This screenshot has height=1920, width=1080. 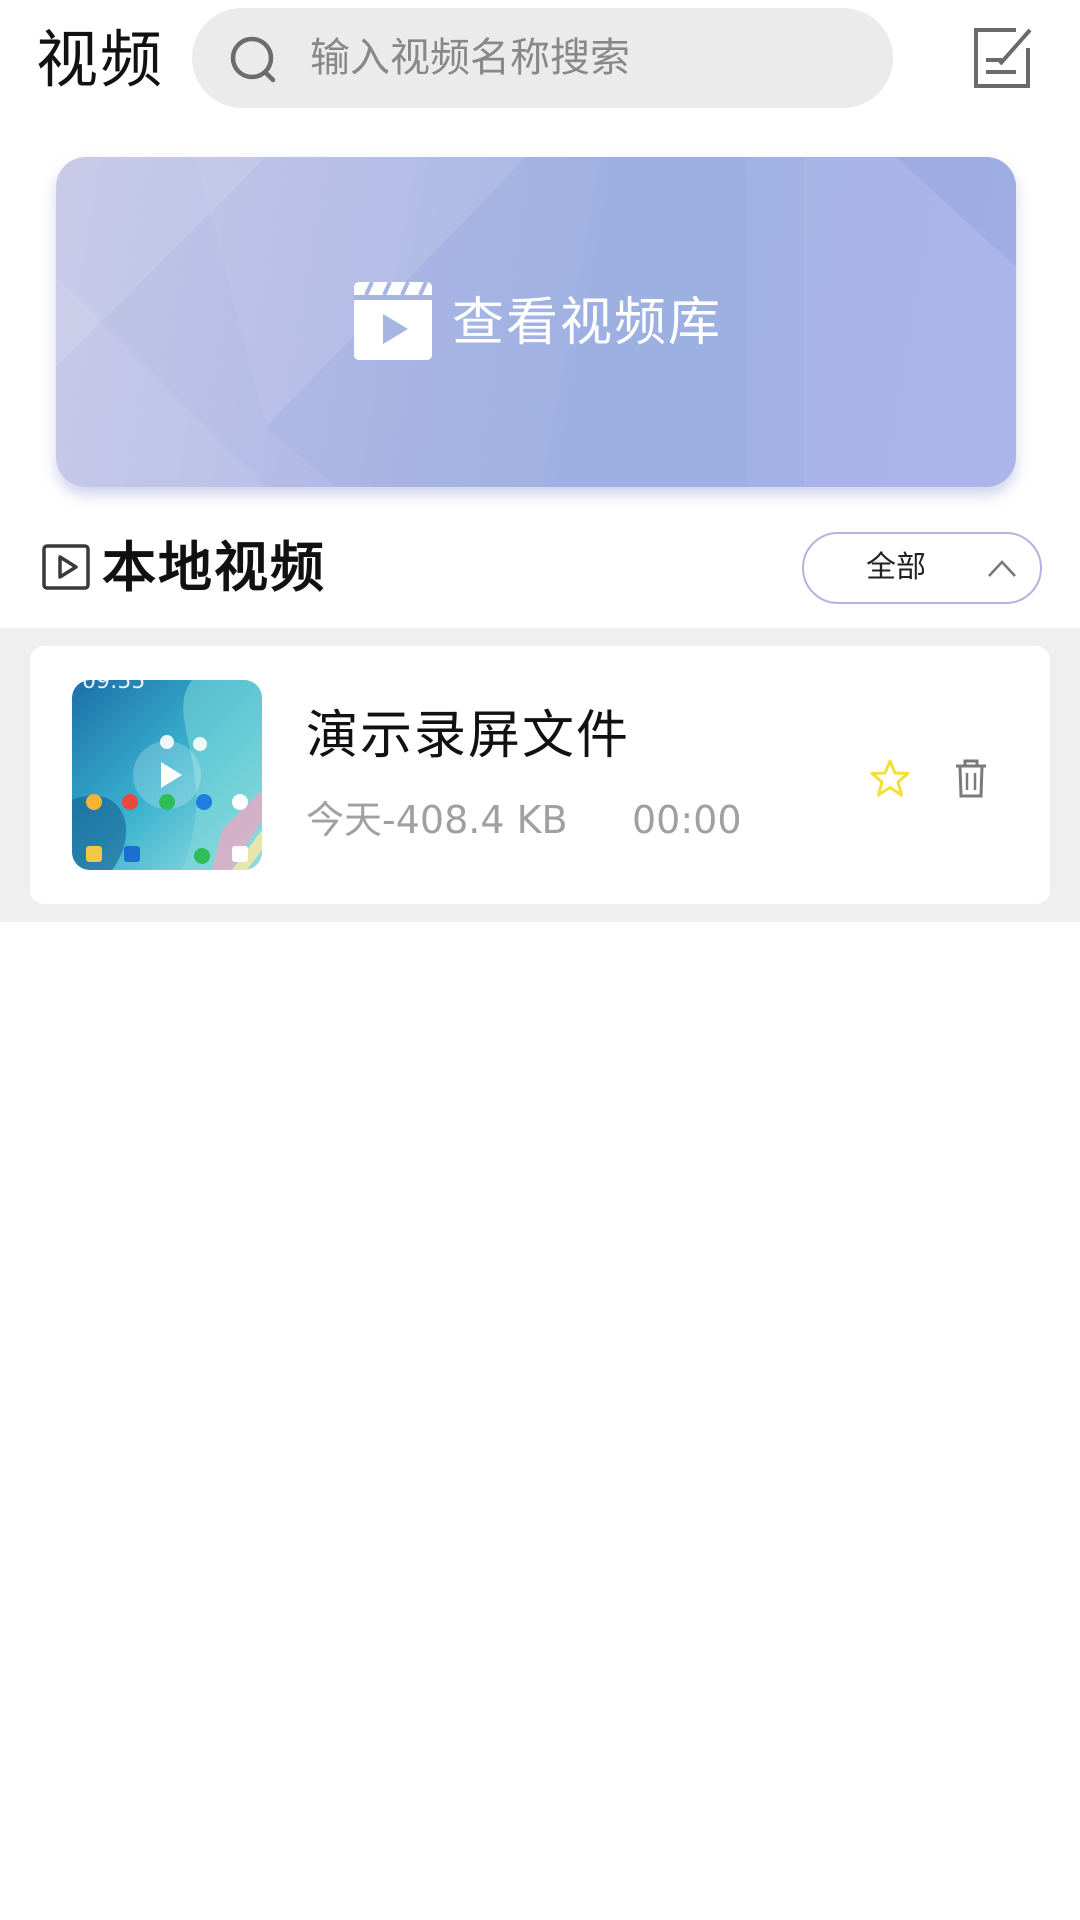 What do you see at coordinates (896, 567) in the screenshot?
I see `filter-selected-label: 全部` at bounding box center [896, 567].